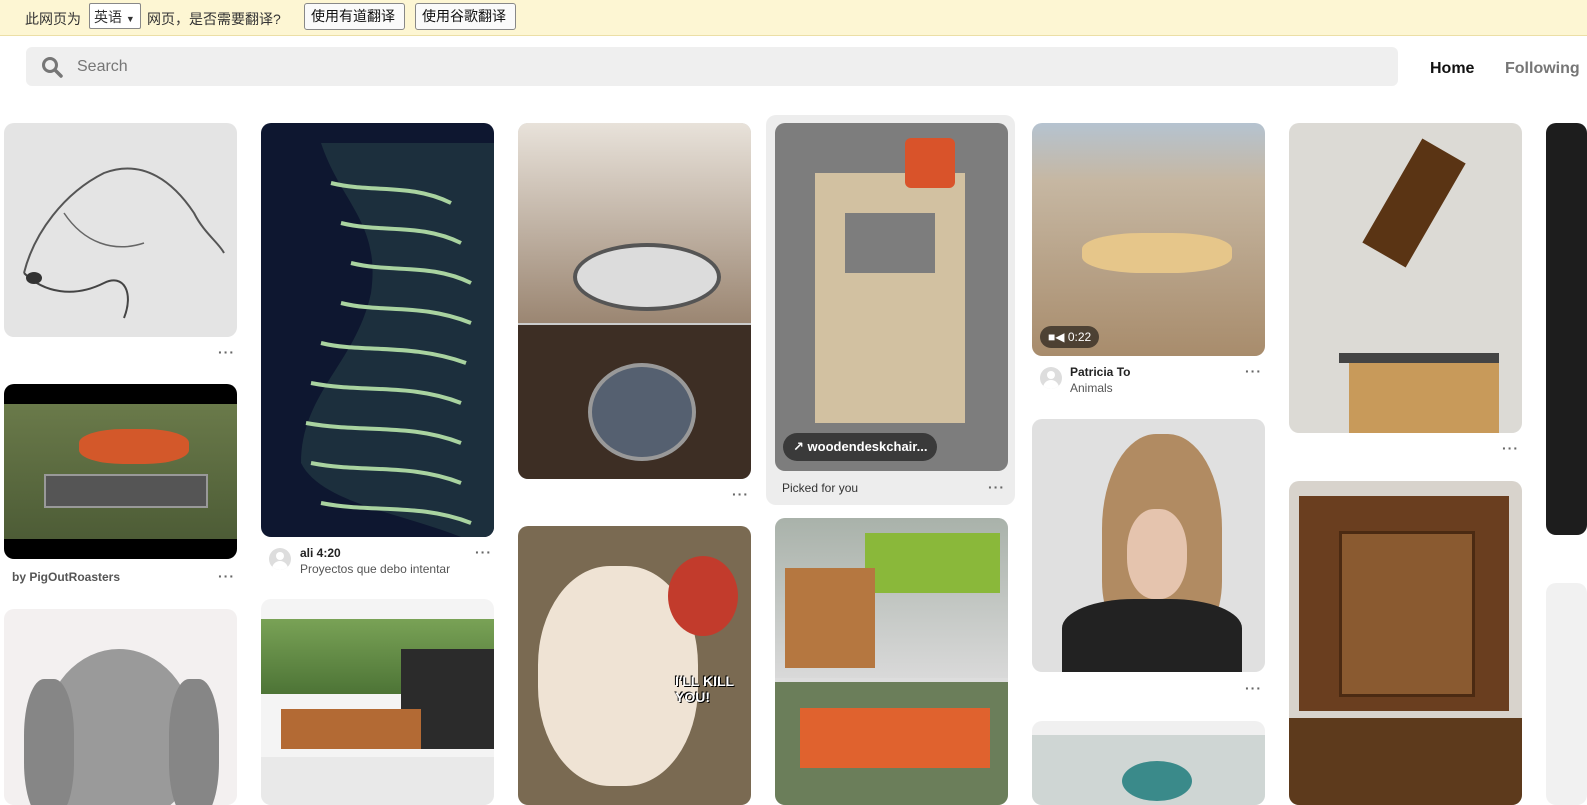 The width and height of the screenshot is (1587, 805). I want to click on youdao-translate-button: 使用有道翻译, so click(354, 16).